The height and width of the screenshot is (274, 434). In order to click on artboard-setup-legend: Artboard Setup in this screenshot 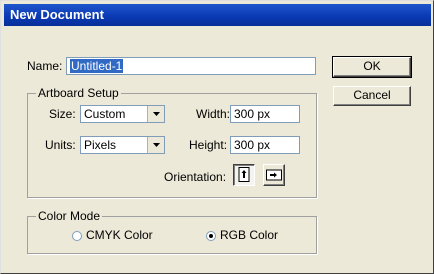, I will do `click(78, 93)`.